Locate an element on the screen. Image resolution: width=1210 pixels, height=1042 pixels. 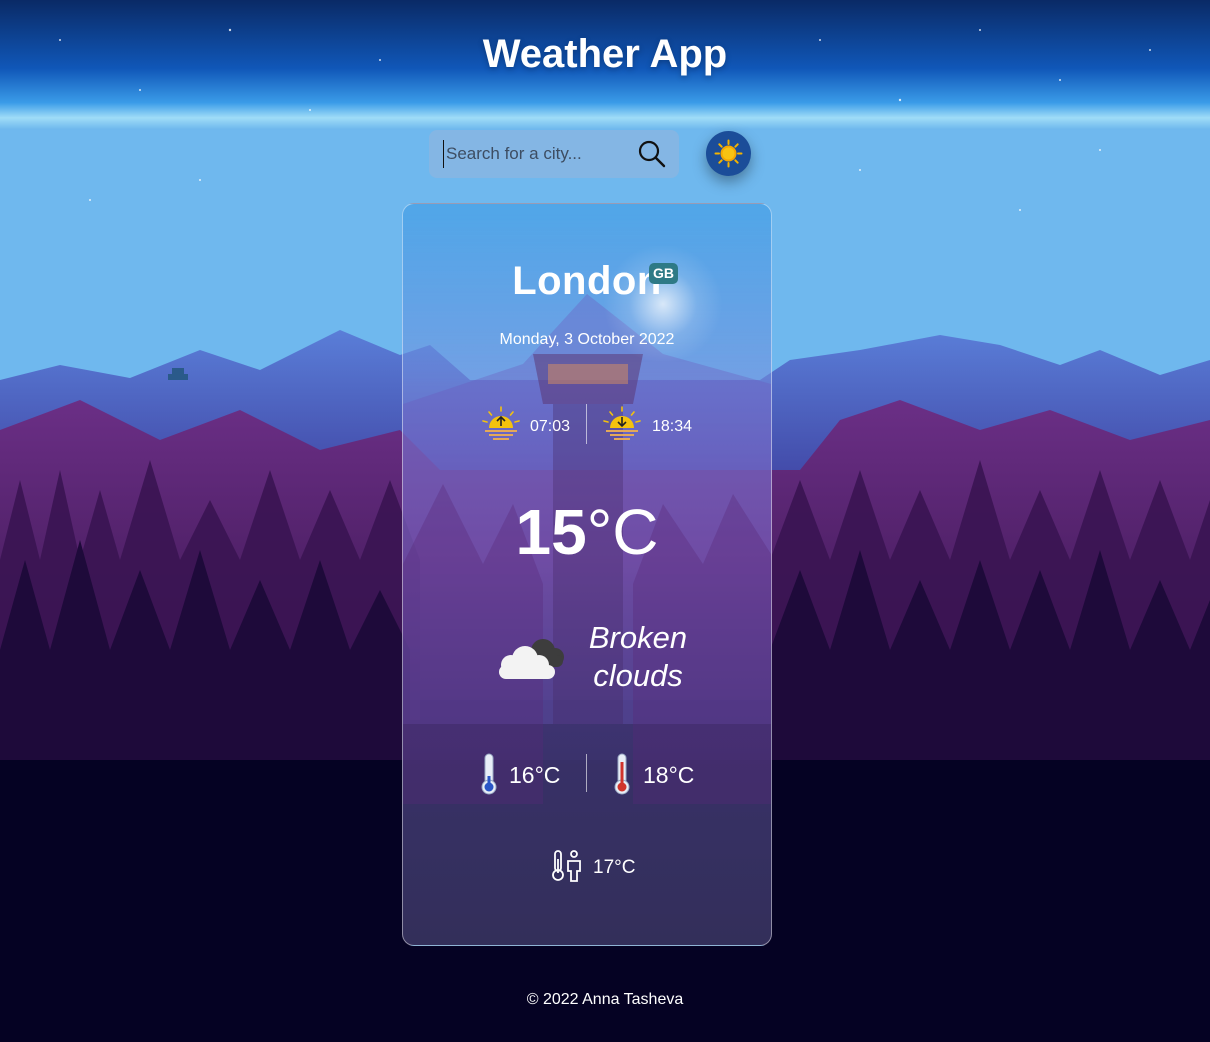
search-button is located at coordinates (652, 154).